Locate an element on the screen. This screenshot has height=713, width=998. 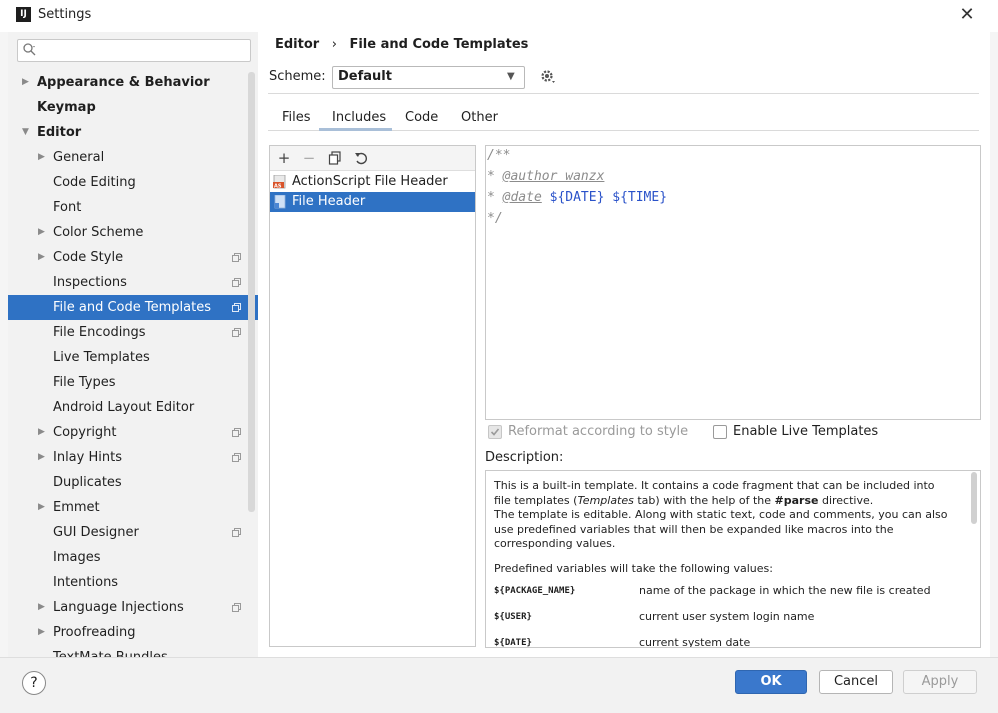
sidebar-item-inlay-hints: ▶ Inlay Hints is located at coordinates (133, 457).